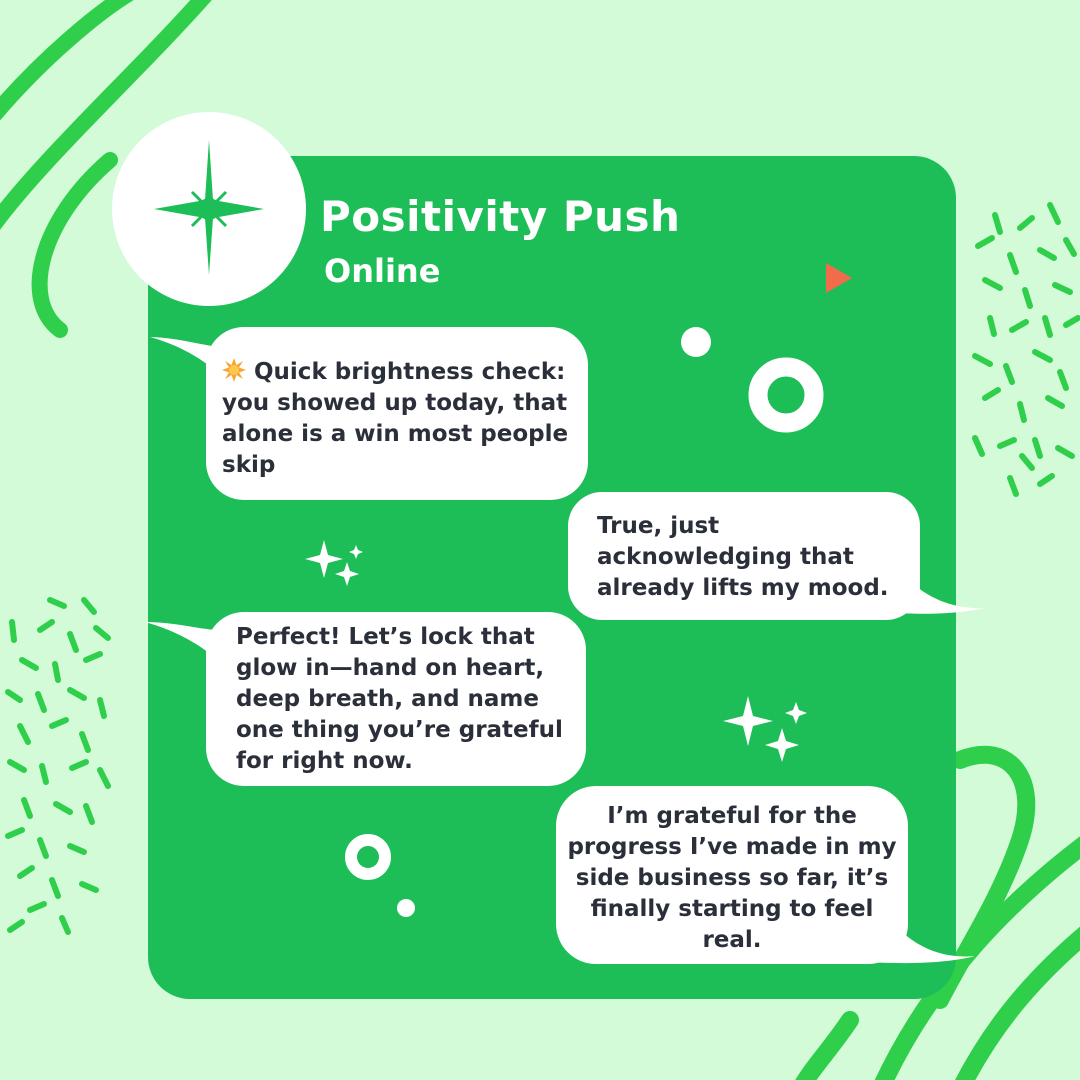 The image size is (1080, 1080). I want to click on page-title: Positivity Push, so click(500, 216).